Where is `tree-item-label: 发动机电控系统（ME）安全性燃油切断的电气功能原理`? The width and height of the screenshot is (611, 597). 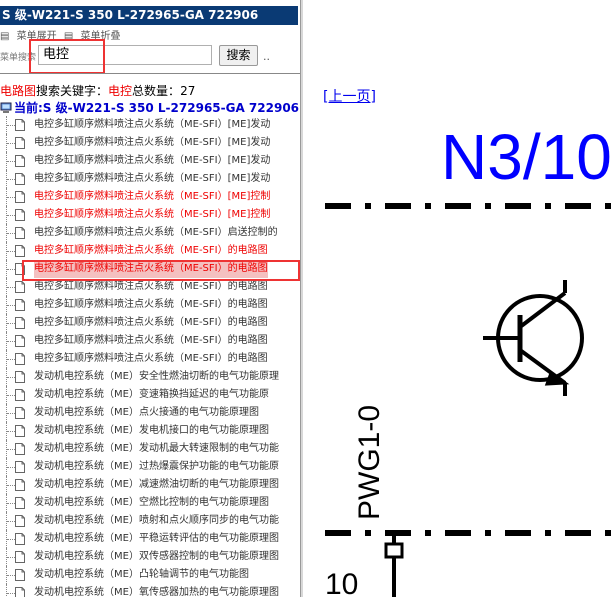 tree-item-label: 发动机电控系统（ME）安全性燃油切断的电气功能原理 is located at coordinates (156, 376).